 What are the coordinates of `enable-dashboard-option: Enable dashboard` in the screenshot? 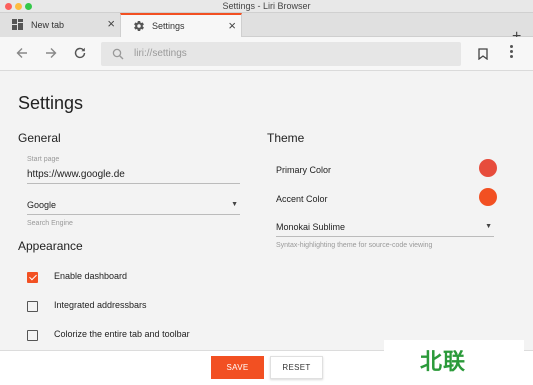 It's located at (77, 277).